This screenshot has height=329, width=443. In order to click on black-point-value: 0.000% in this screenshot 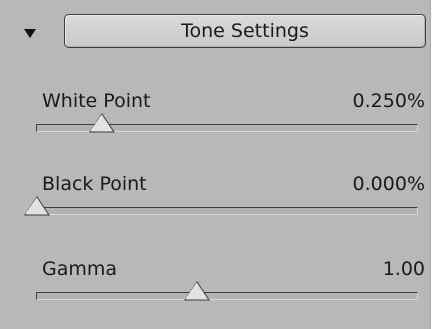, I will do `click(388, 184)`.